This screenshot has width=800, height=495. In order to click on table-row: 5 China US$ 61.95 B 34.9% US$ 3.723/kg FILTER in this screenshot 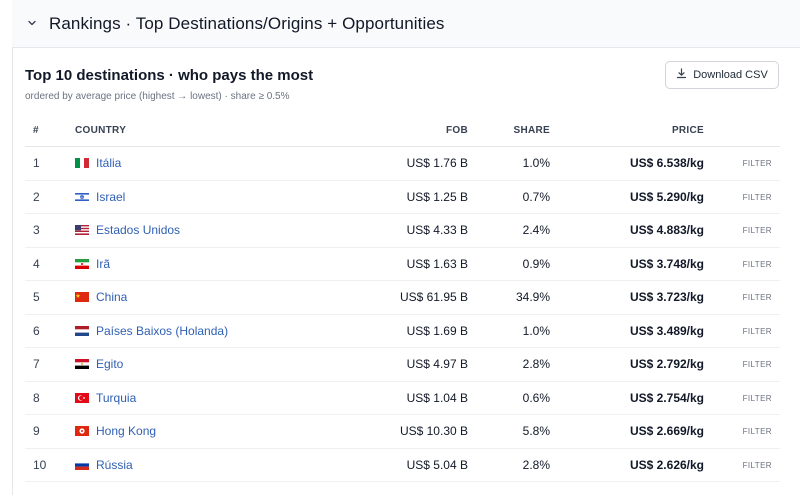, I will do `click(402, 298)`.